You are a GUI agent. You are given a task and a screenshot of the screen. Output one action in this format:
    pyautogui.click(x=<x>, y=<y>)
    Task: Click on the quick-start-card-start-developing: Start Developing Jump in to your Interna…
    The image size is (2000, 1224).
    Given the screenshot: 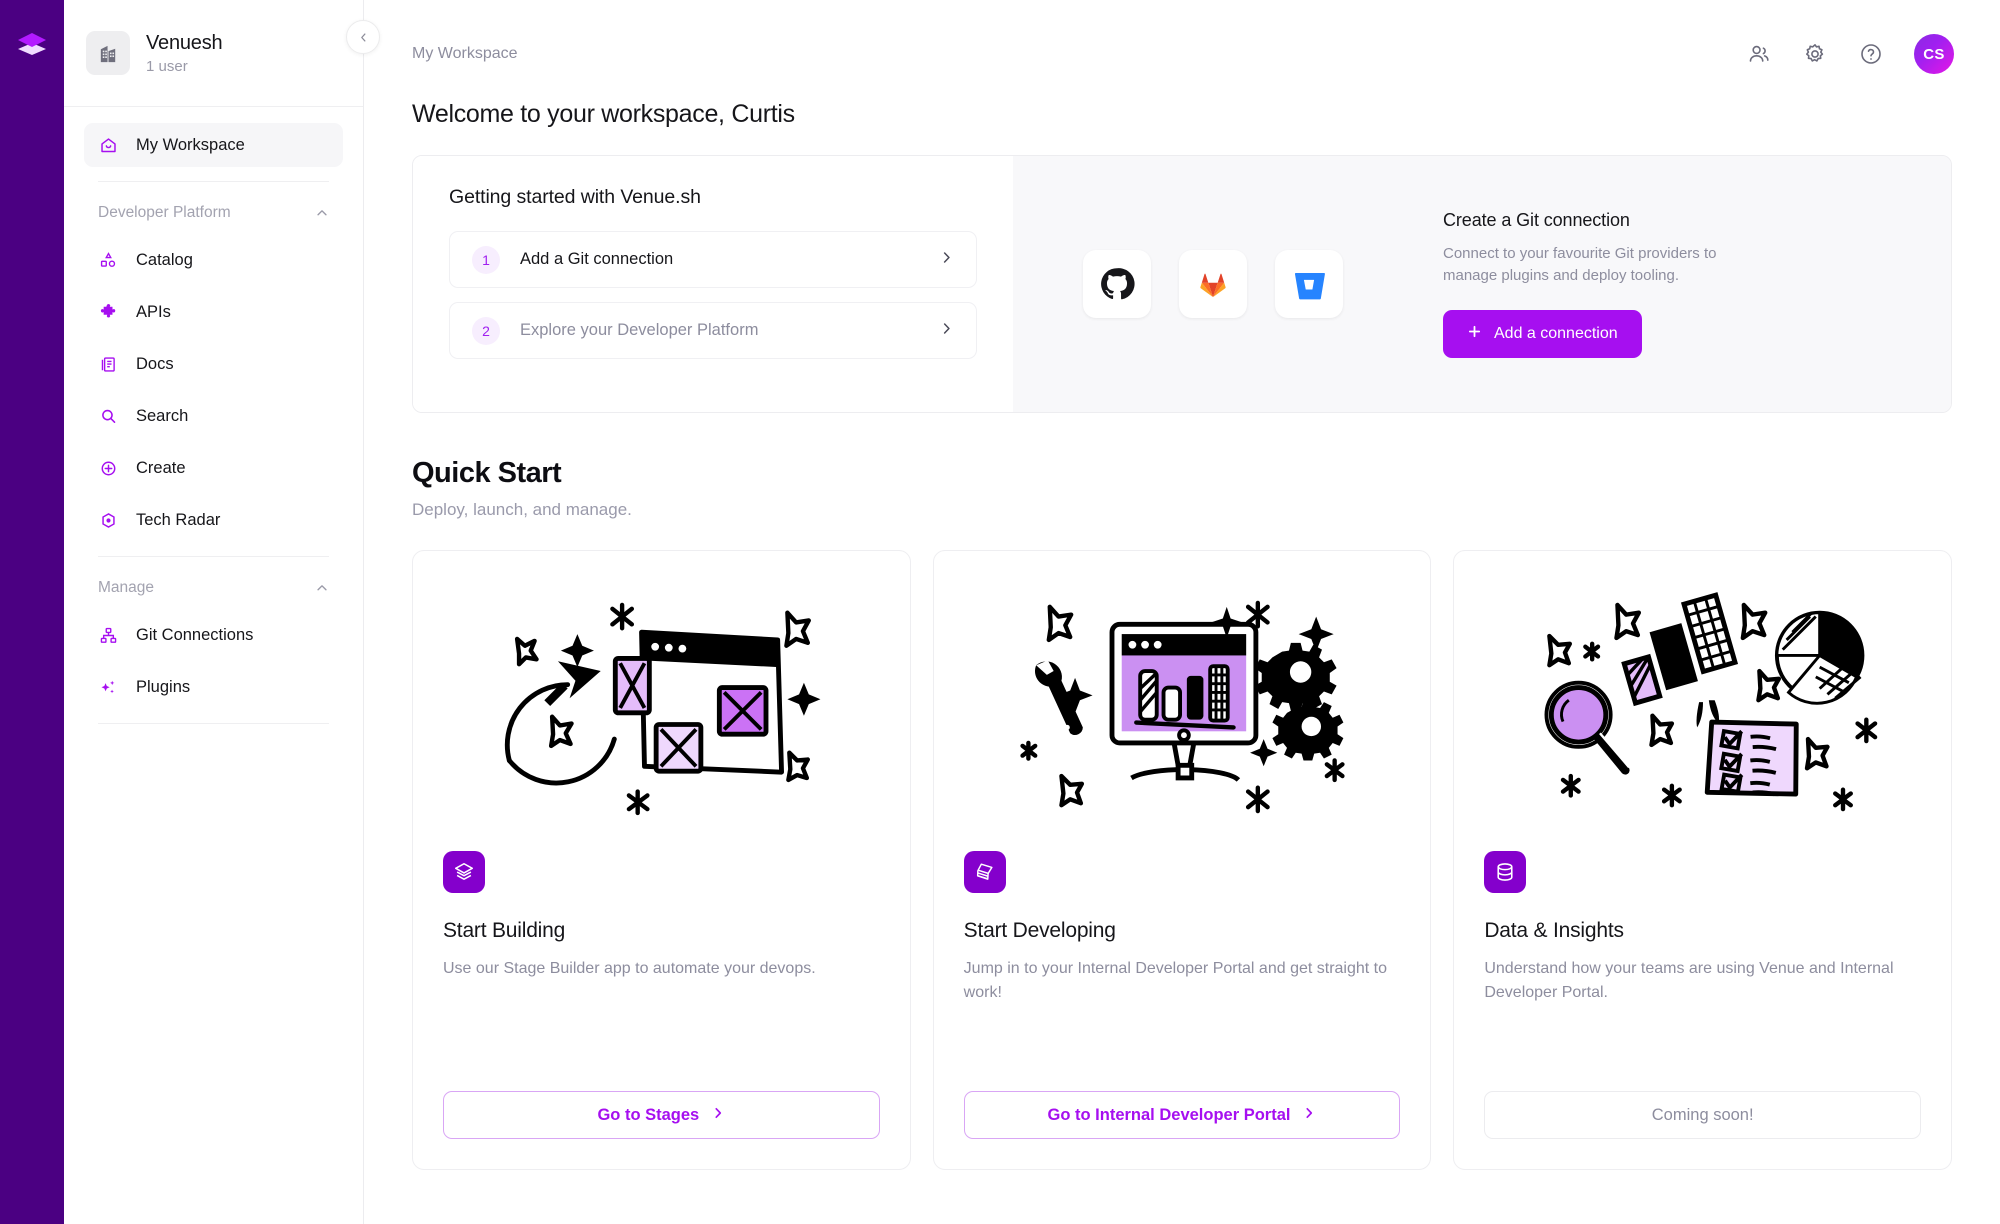 What is the action you would take?
    pyautogui.click(x=1182, y=860)
    